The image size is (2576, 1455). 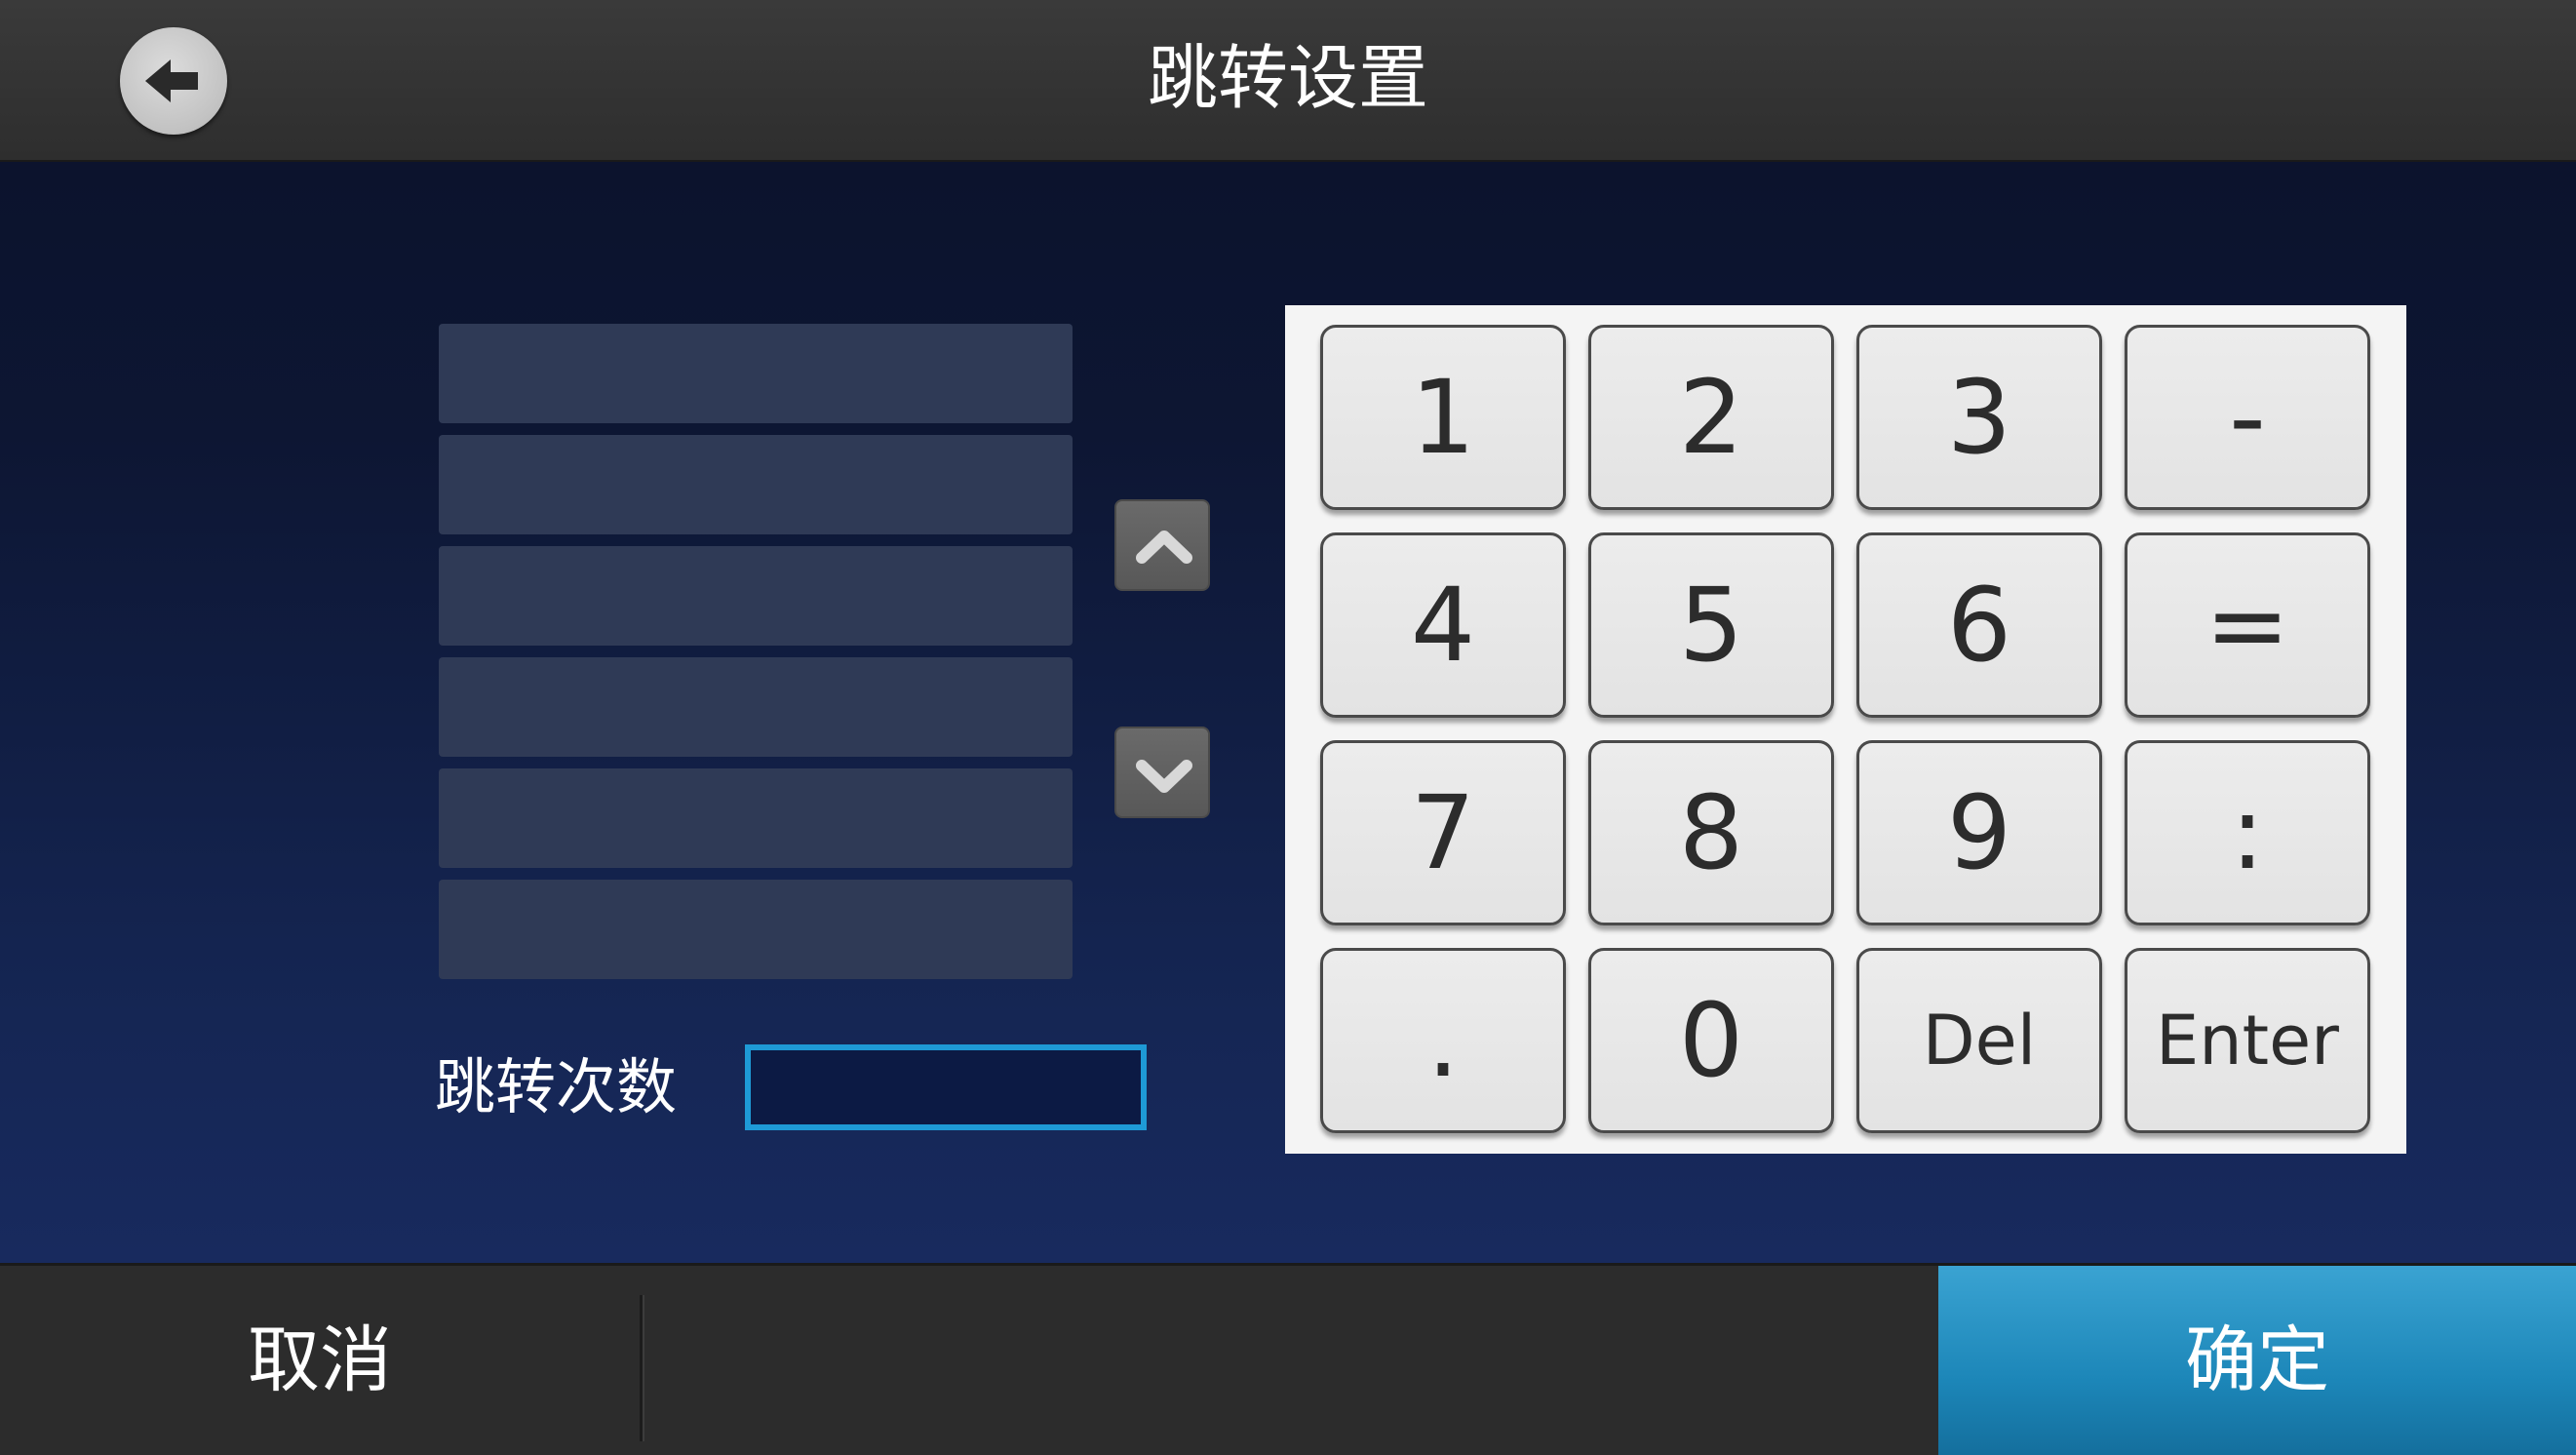 I want to click on key-delete: Del, so click(x=1979, y=1040).